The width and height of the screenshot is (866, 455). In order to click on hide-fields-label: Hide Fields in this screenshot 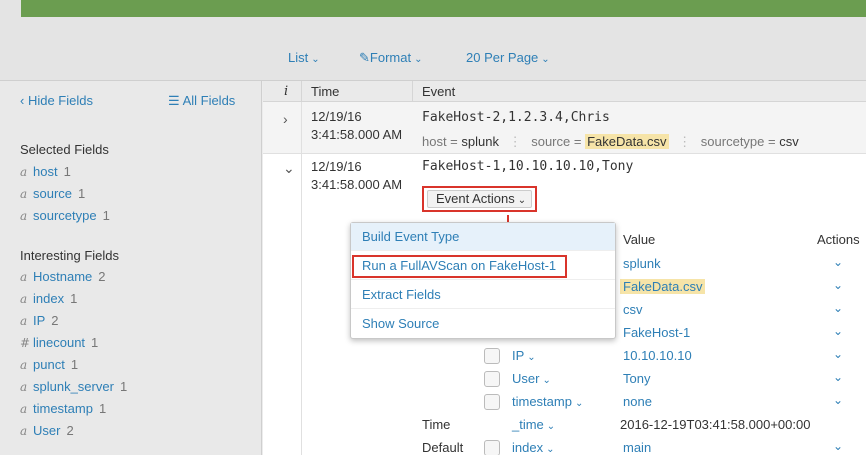, I will do `click(60, 100)`.